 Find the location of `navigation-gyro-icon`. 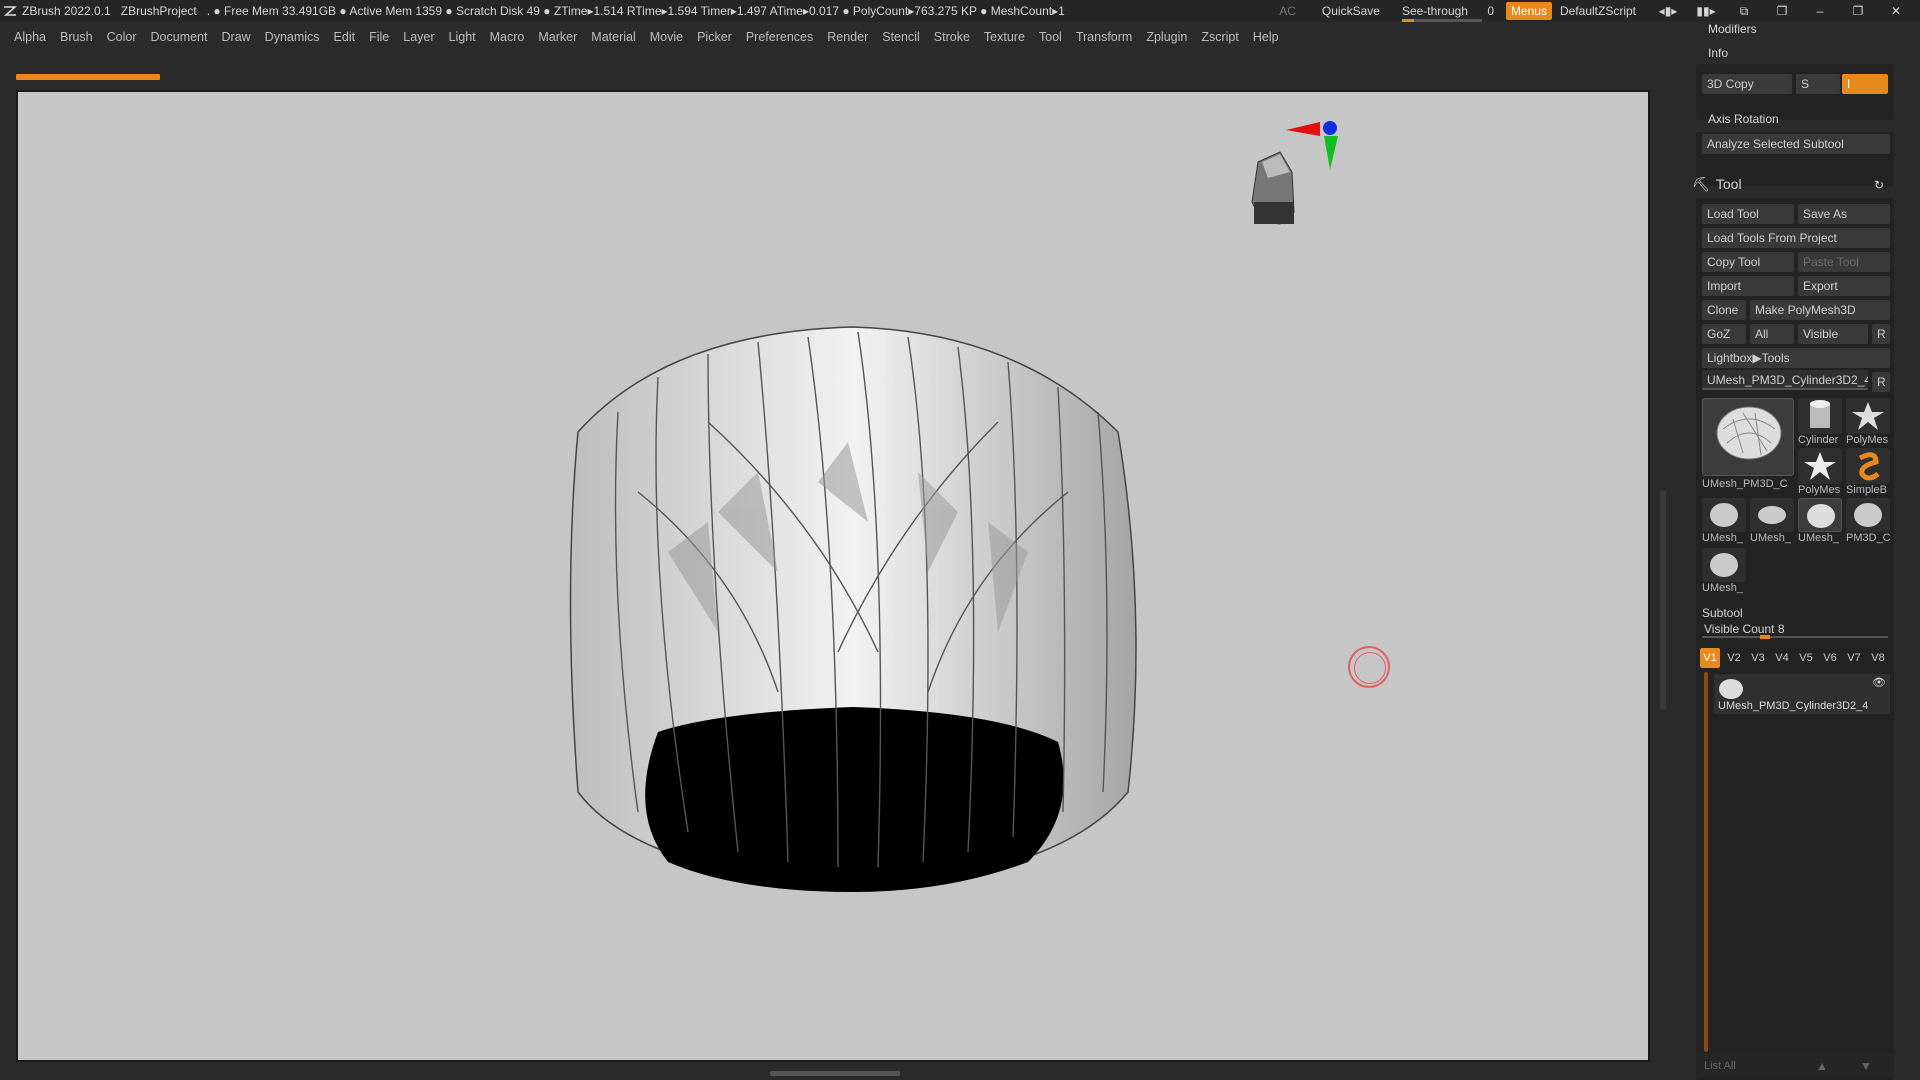

navigation-gyro-icon is located at coordinates (1294, 173).